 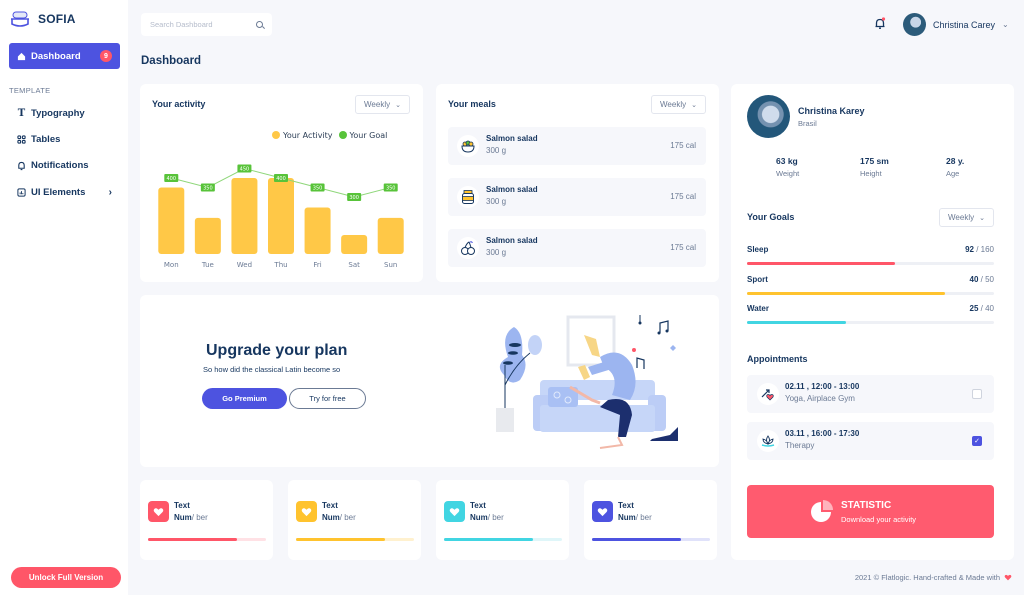 I want to click on statistic-title: STATISTIC, so click(x=866, y=505).